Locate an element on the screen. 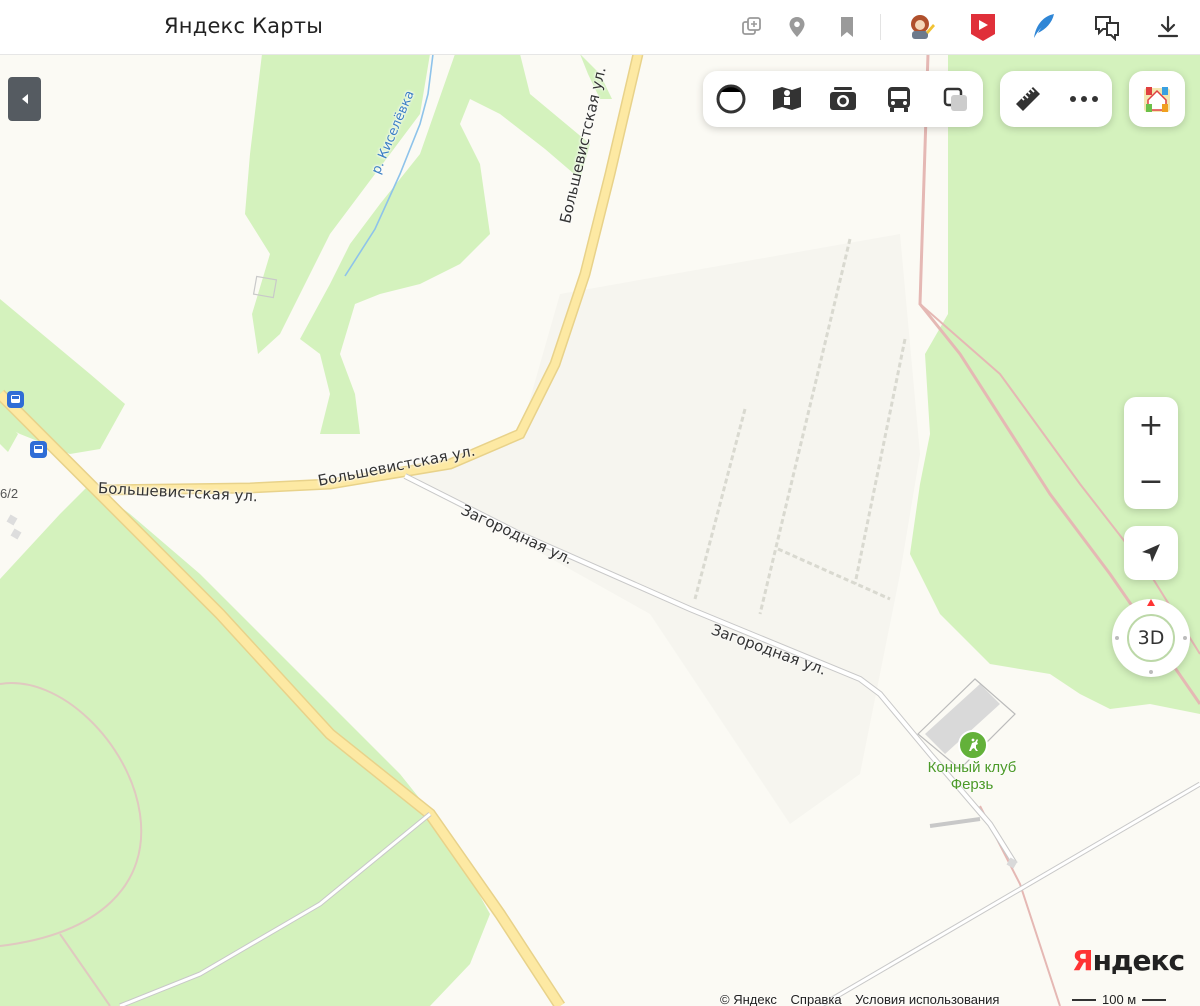 Image resolution: width=1200 pixels, height=1006 pixels. video-play-icon is located at coordinates (983, 27).